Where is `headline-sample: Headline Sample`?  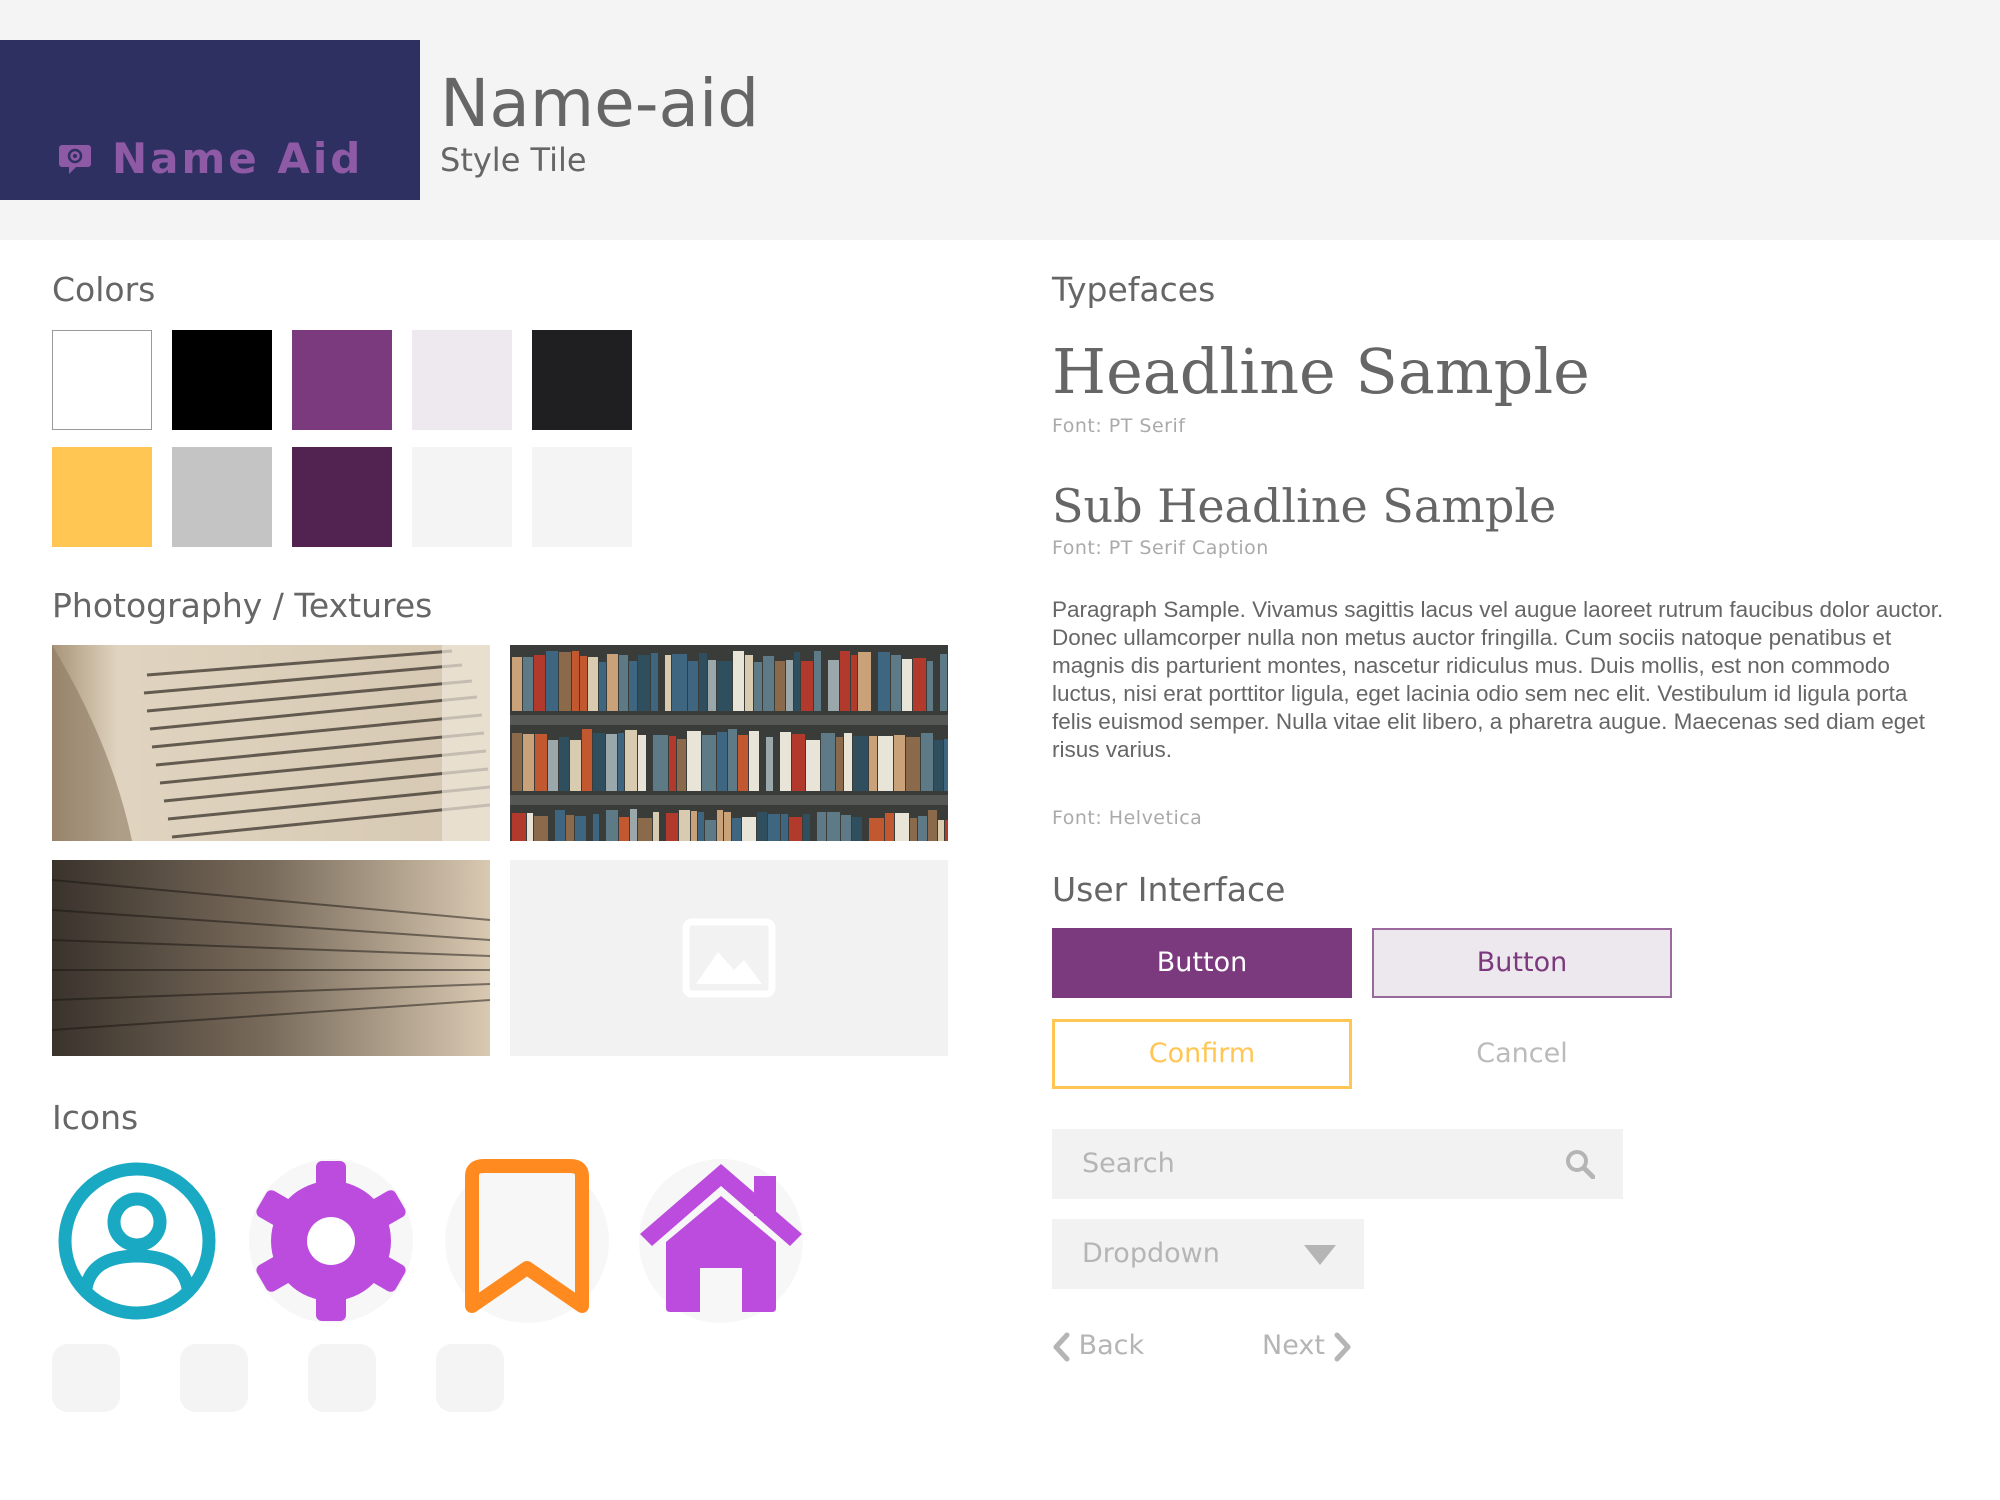
headline-sample: Headline Sample is located at coordinates (1321, 371).